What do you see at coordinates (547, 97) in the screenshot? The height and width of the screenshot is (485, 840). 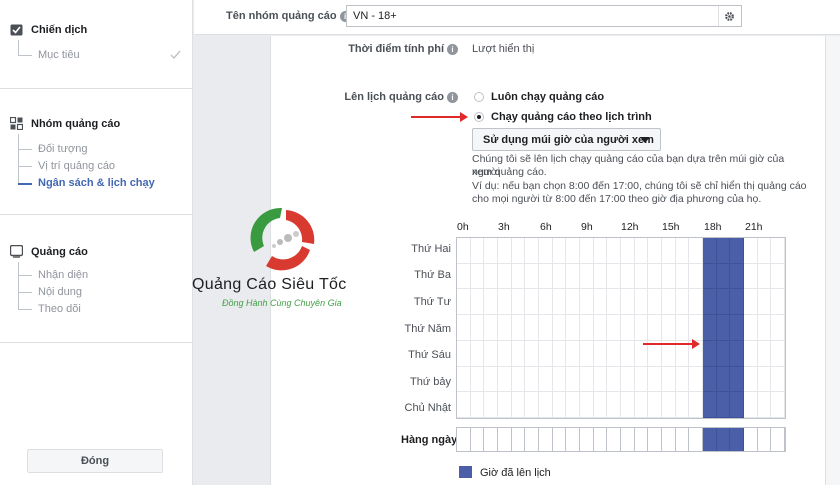 I see `option-always-run: Luôn chạy quảng cáo` at bounding box center [547, 97].